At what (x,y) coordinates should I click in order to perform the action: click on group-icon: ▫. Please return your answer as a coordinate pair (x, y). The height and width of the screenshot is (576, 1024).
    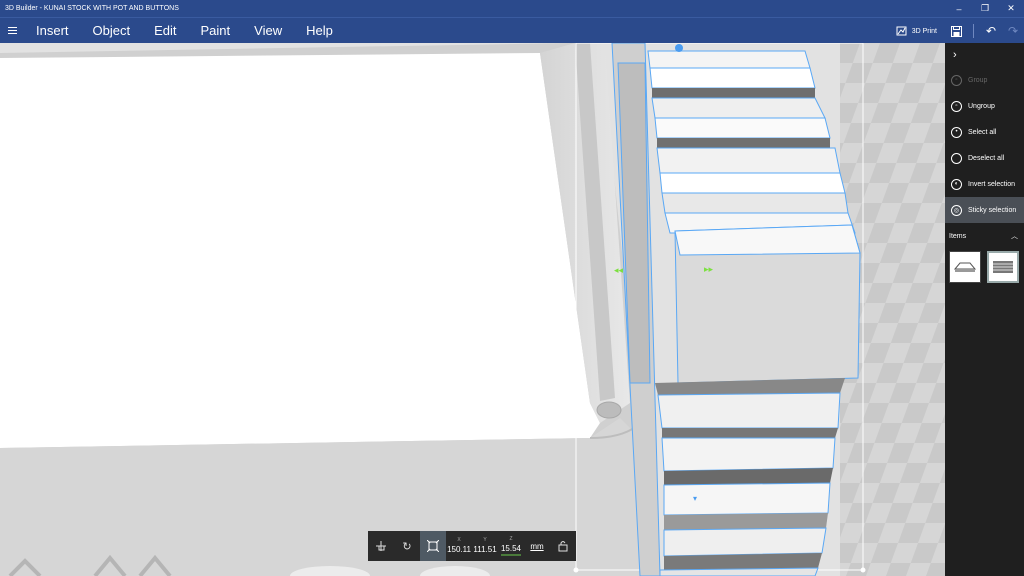
    Looking at the image, I should click on (956, 80).